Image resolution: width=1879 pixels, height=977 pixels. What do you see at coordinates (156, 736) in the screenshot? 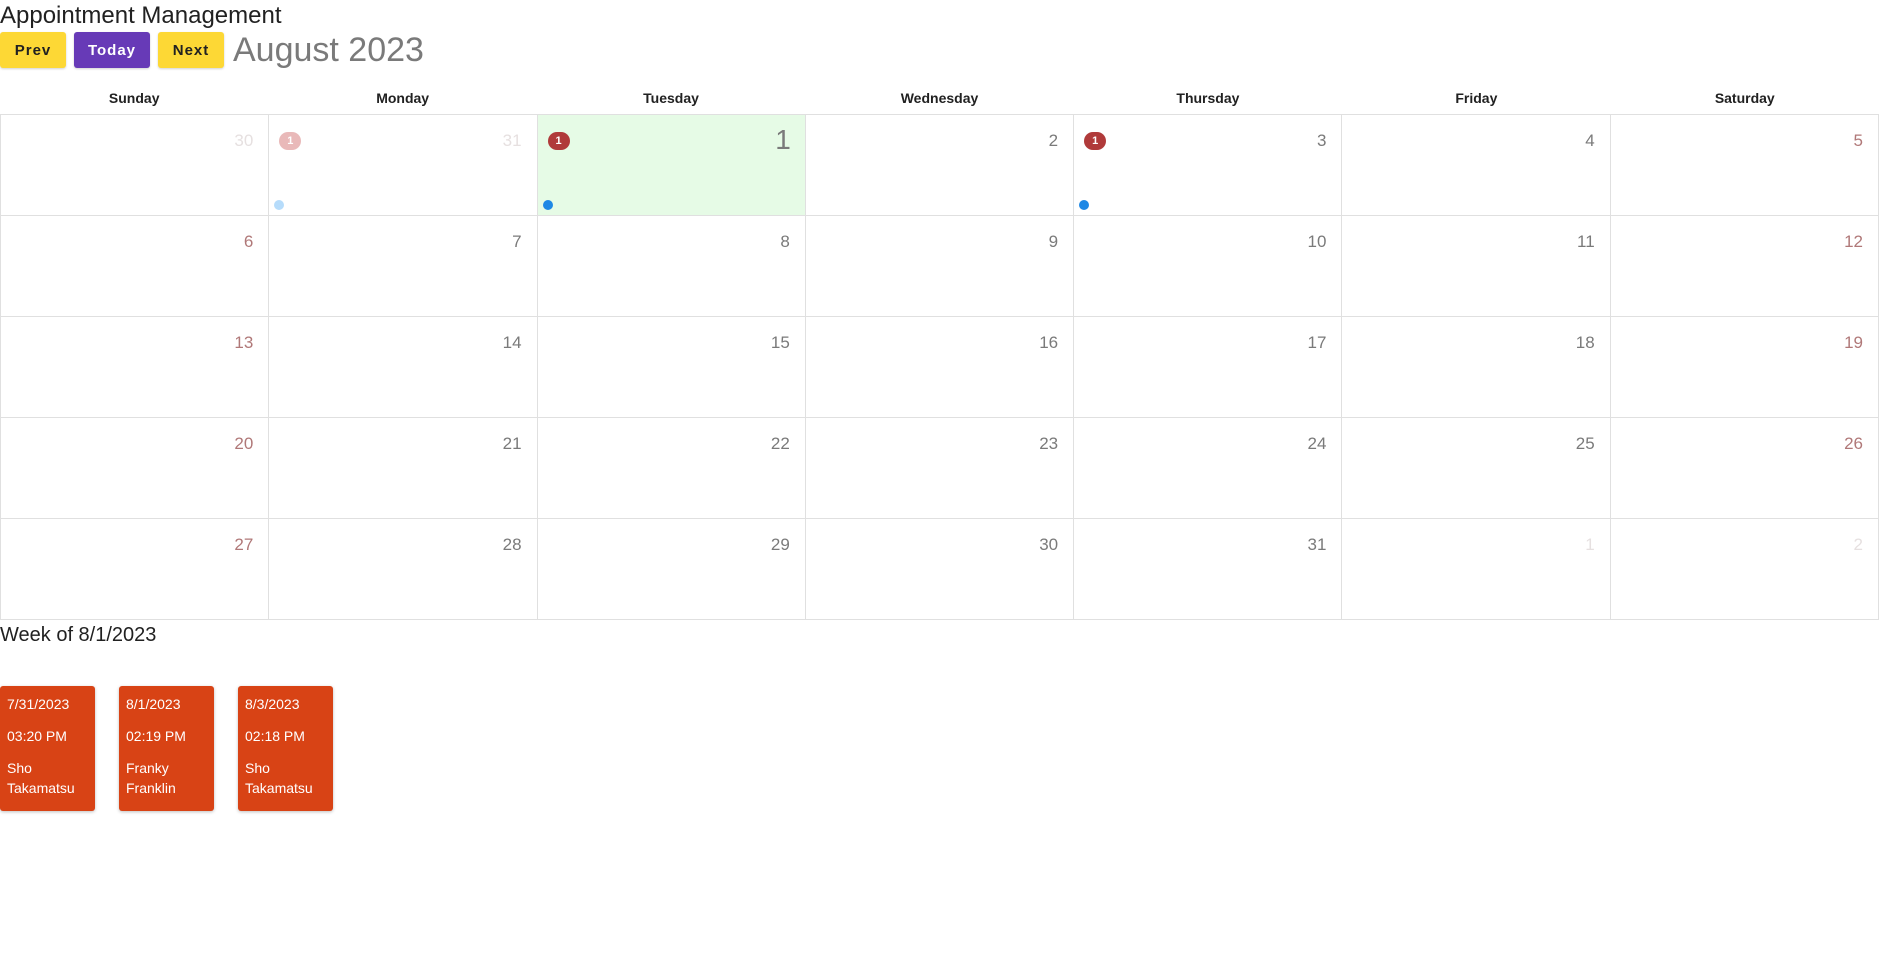
I see `appointment-time: 02:19 PM` at bounding box center [156, 736].